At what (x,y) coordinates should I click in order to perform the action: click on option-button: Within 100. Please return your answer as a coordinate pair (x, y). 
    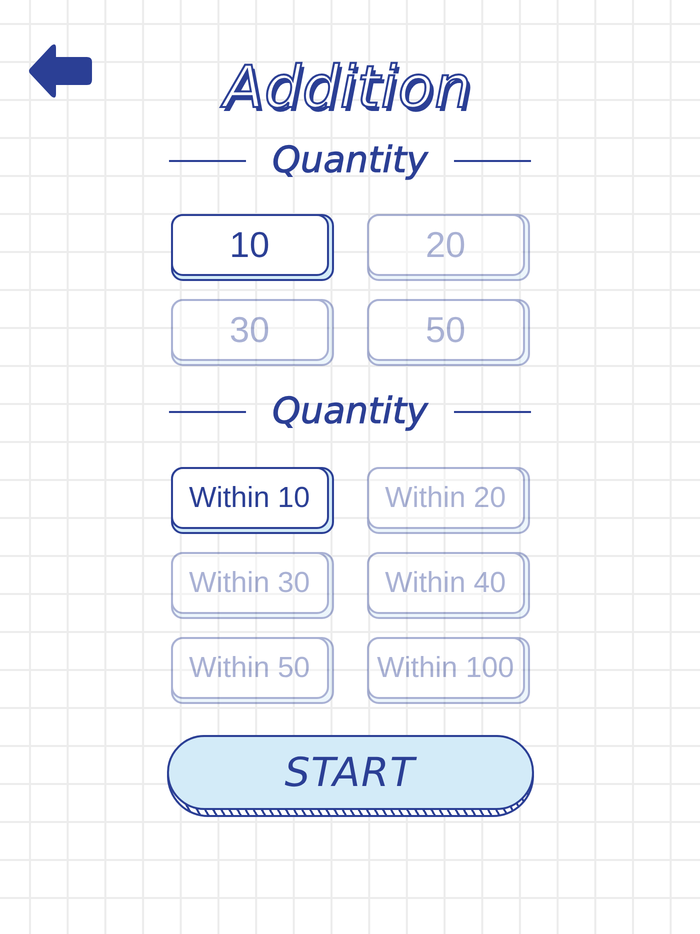
    Looking at the image, I should click on (448, 670).